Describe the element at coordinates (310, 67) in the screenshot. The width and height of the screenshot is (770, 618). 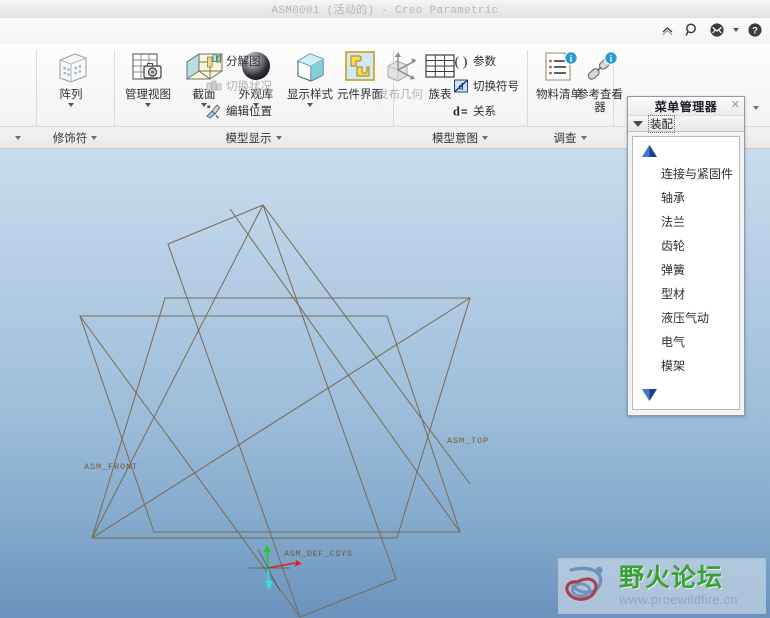
I see `display-style-cube-icon` at that location.